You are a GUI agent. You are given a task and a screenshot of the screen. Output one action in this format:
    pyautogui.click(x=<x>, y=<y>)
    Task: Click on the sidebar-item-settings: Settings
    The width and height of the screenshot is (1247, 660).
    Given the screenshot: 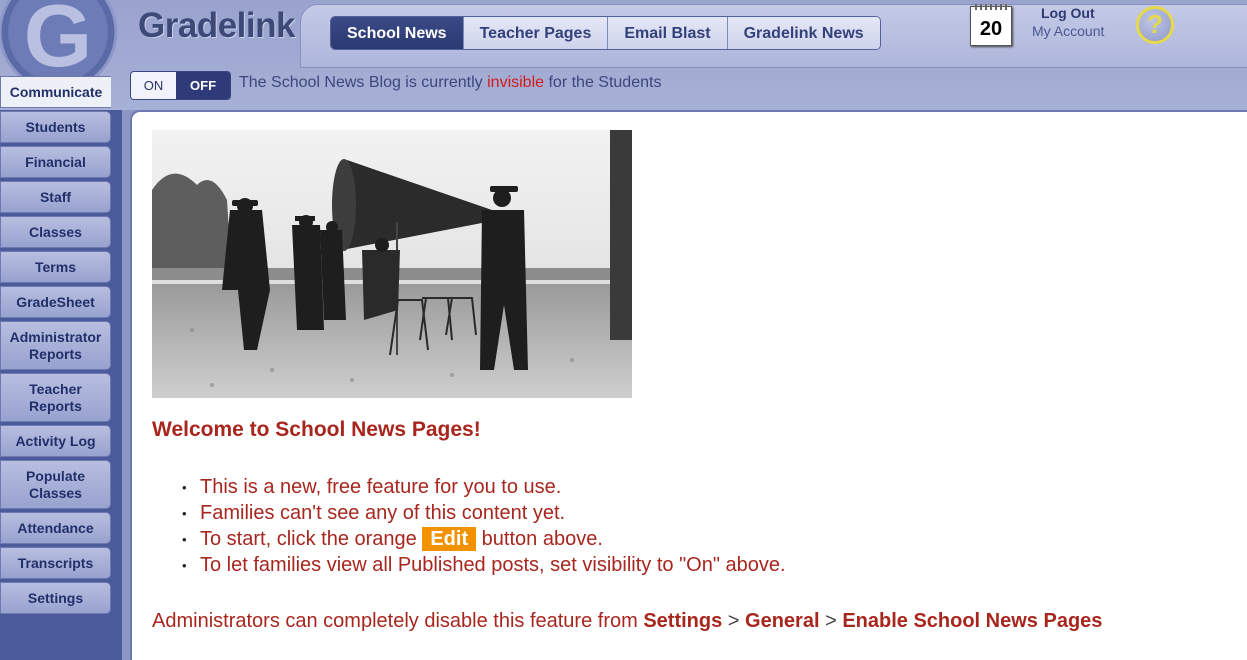 What is the action you would take?
    pyautogui.click(x=55, y=598)
    